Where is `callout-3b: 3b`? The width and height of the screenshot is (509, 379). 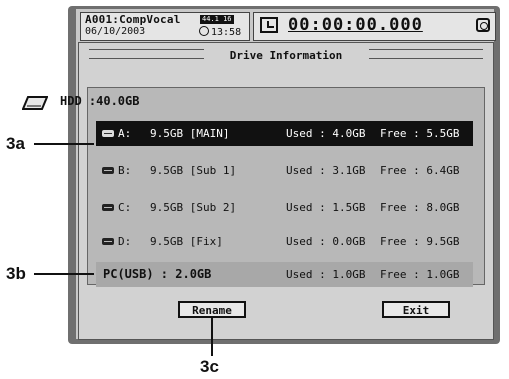
callout-3b: 3b is located at coordinates (16, 273).